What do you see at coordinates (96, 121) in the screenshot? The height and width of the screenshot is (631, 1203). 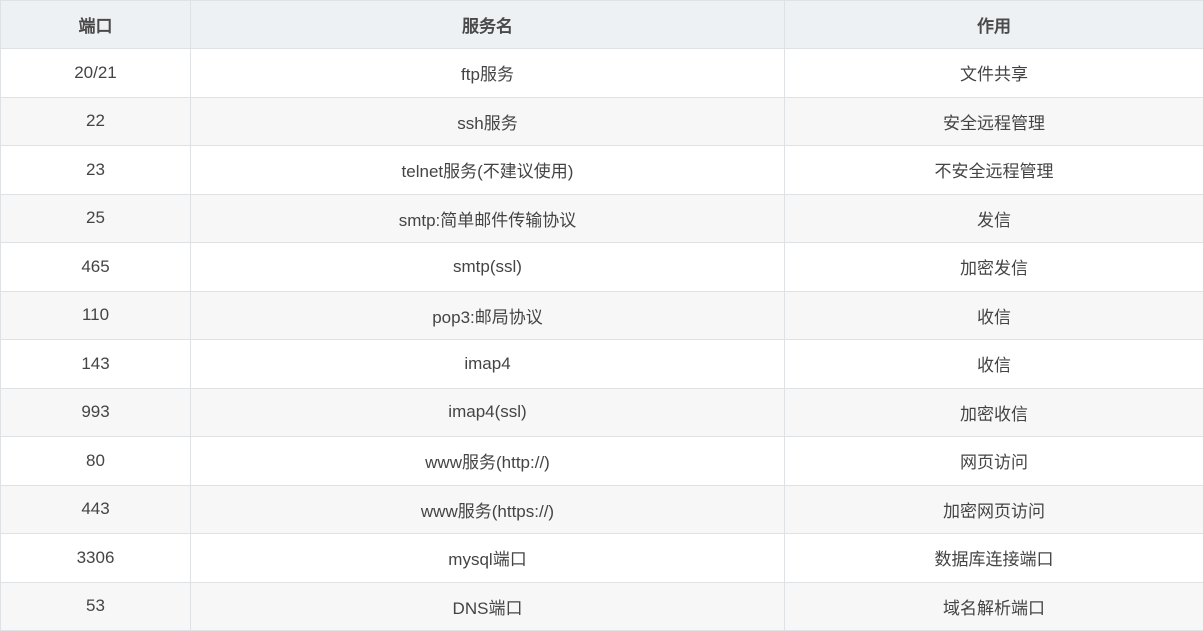 I see `cell-port: 22` at bounding box center [96, 121].